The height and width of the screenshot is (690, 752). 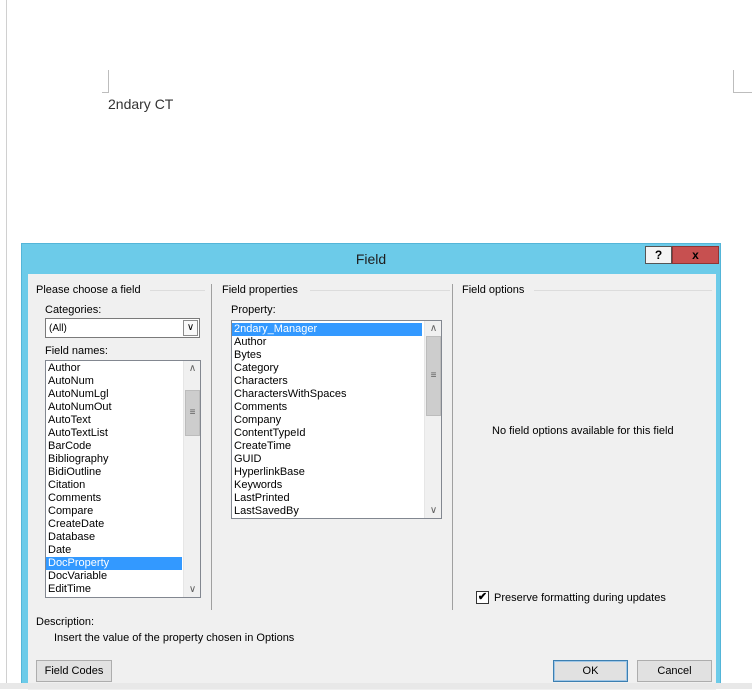 I want to click on list-item: LastSavedBy, so click(x=327, y=511).